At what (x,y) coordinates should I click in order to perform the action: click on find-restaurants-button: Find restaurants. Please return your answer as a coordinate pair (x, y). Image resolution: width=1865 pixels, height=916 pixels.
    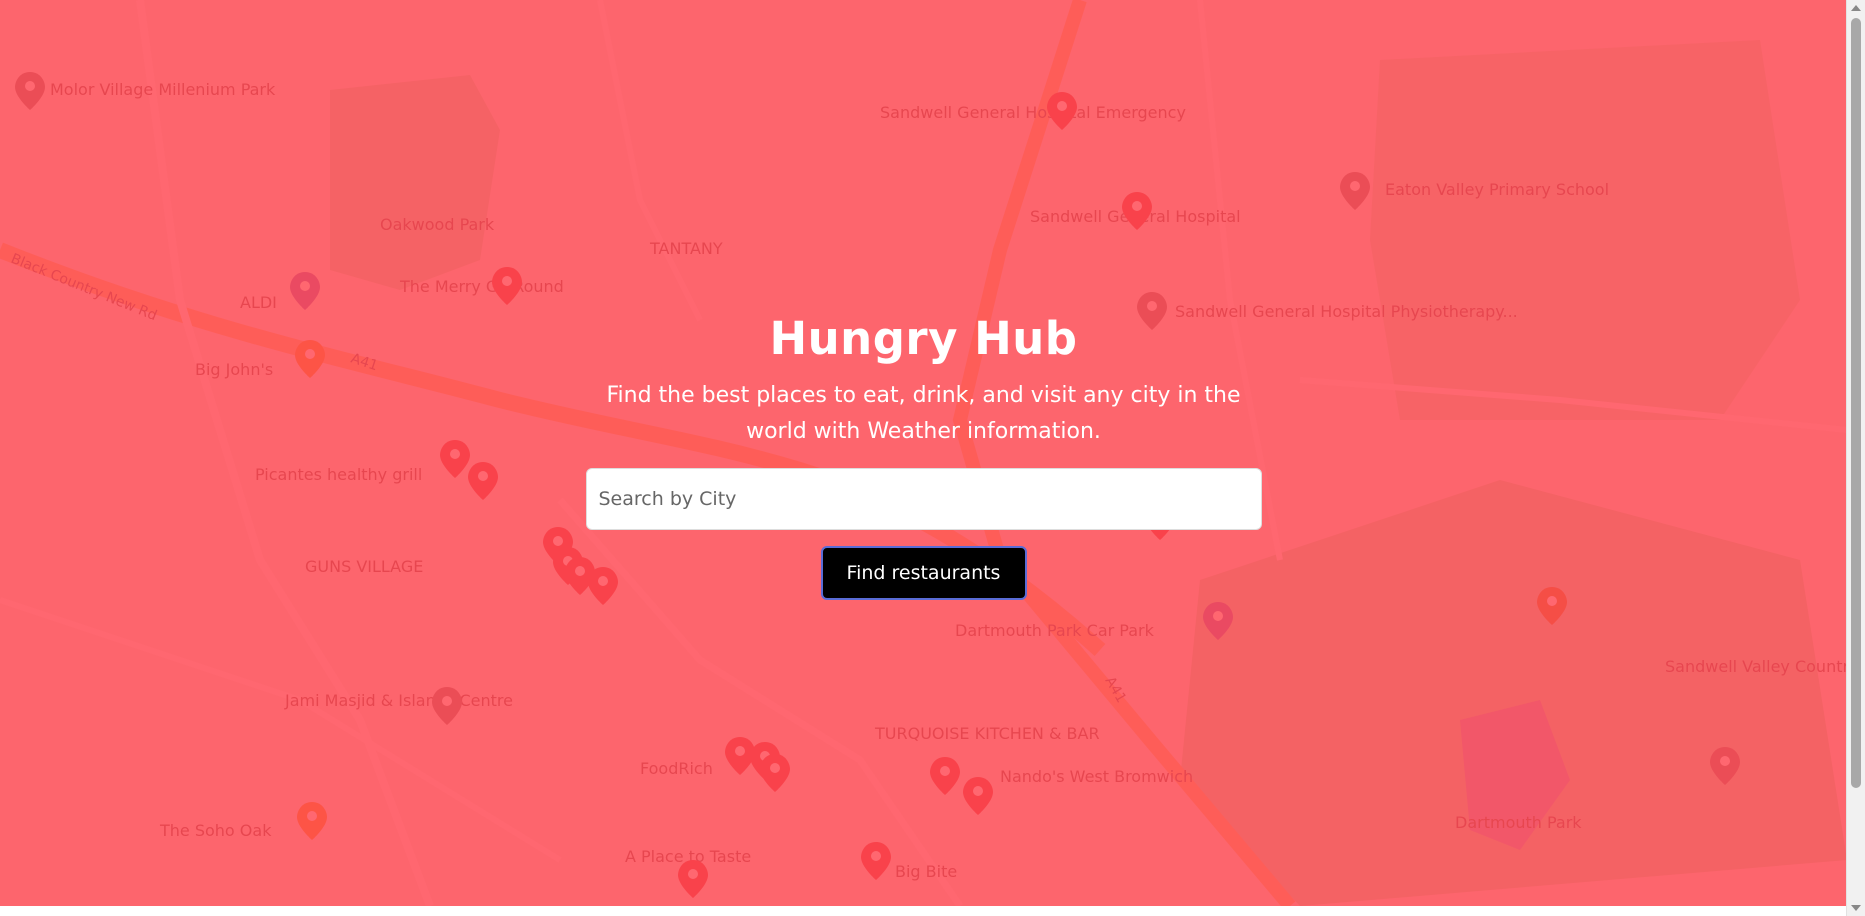
    Looking at the image, I should click on (923, 573).